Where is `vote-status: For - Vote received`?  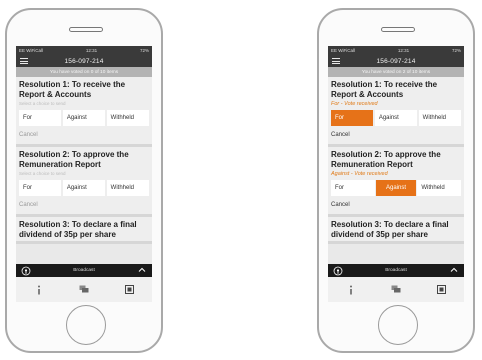
vote-status: For - Vote received is located at coordinates (354, 104).